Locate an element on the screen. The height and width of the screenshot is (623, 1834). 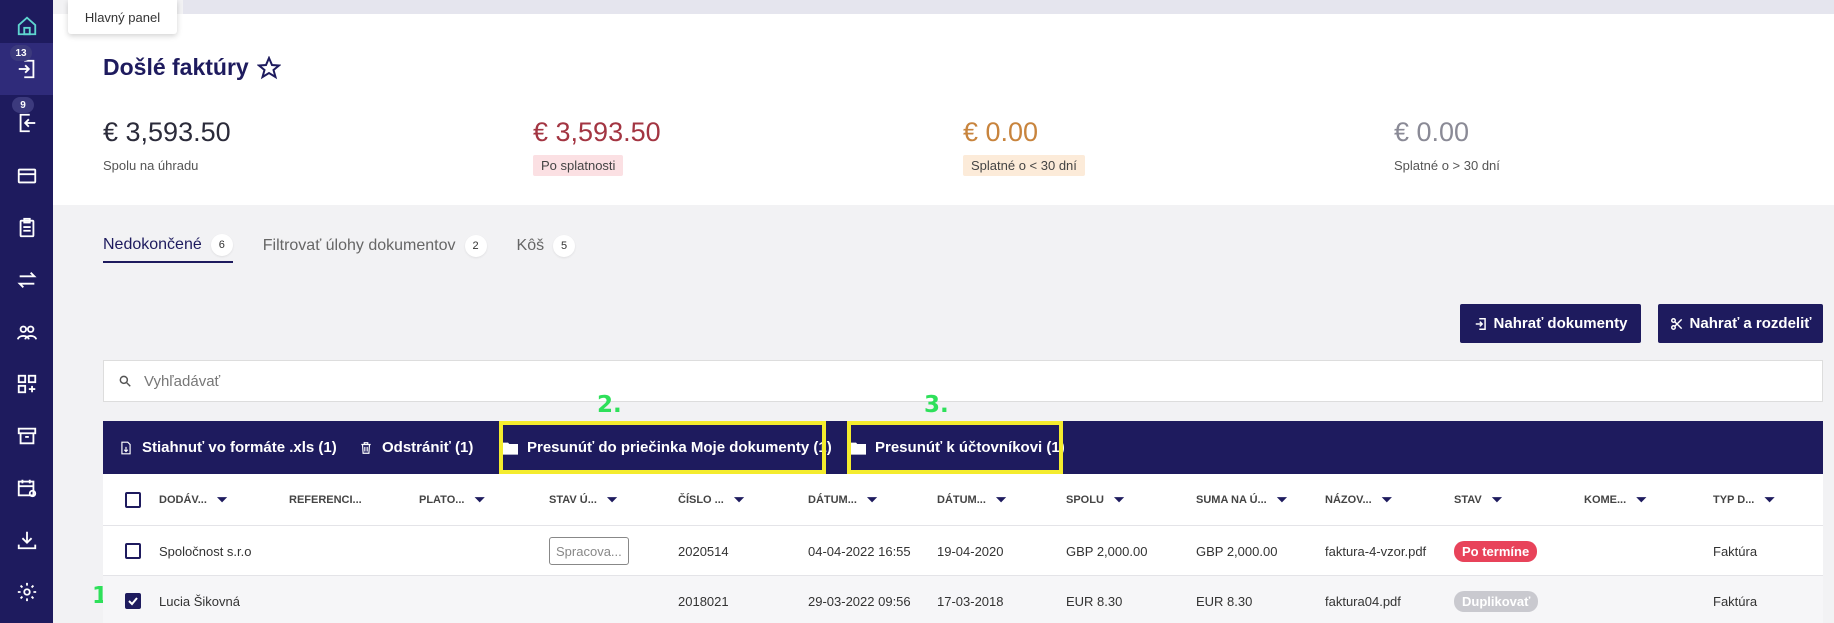
file-download-icon is located at coordinates (126, 447).